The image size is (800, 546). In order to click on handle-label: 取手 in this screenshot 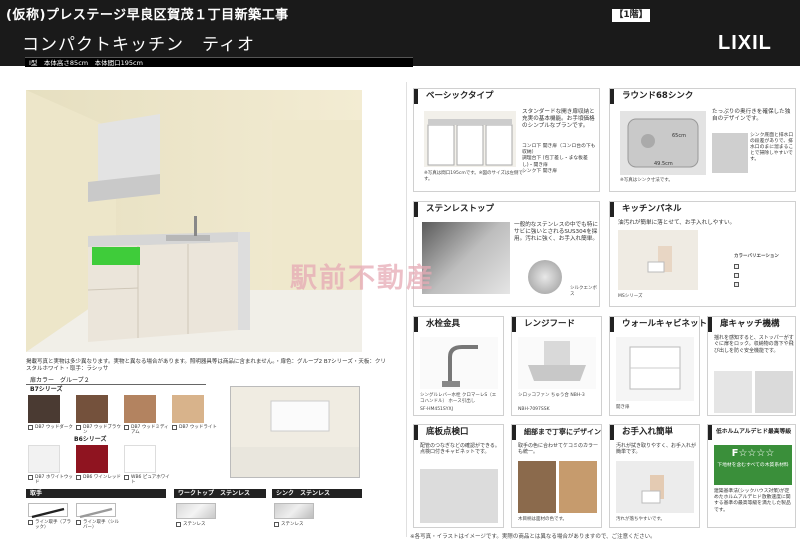, I will do `click(96, 493)`.